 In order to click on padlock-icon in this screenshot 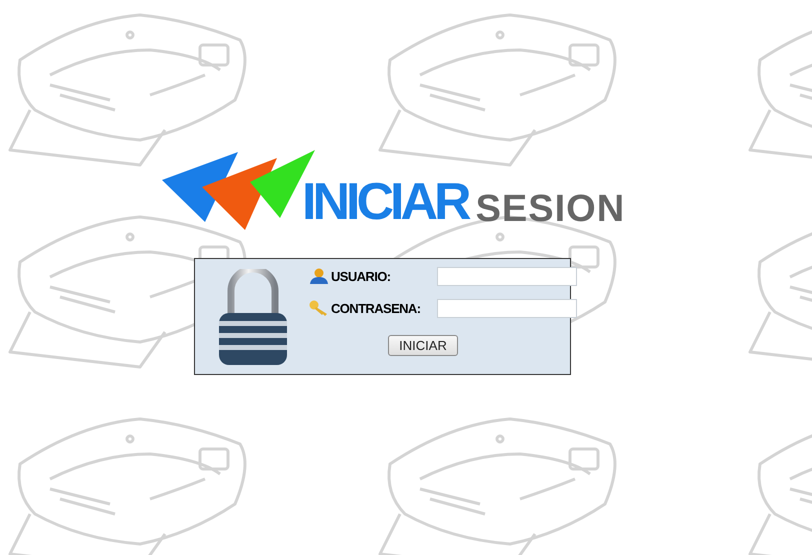, I will do `click(253, 318)`.